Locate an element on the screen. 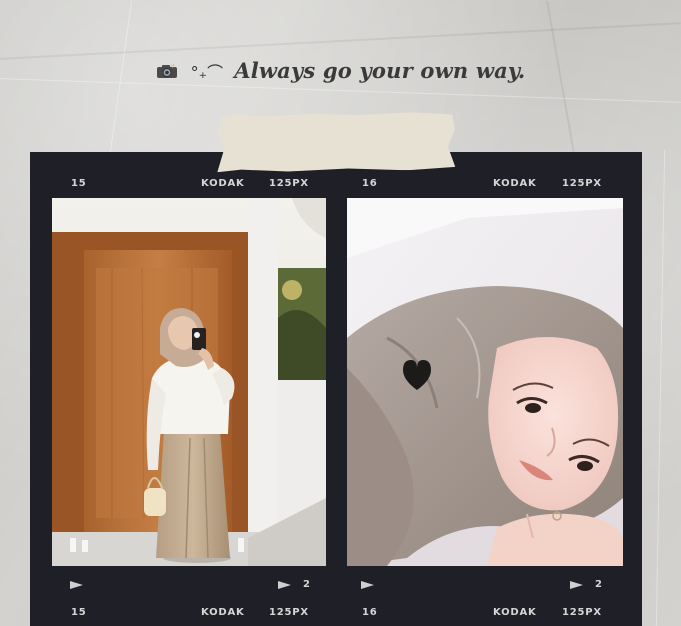 The image size is (681, 626). bottom-right-format: 125PX is located at coordinates (582, 612).